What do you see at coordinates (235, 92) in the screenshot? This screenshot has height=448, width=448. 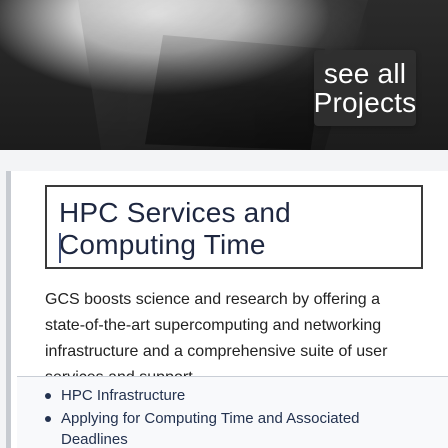 I see `hero-decoration-shadow` at bounding box center [235, 92].